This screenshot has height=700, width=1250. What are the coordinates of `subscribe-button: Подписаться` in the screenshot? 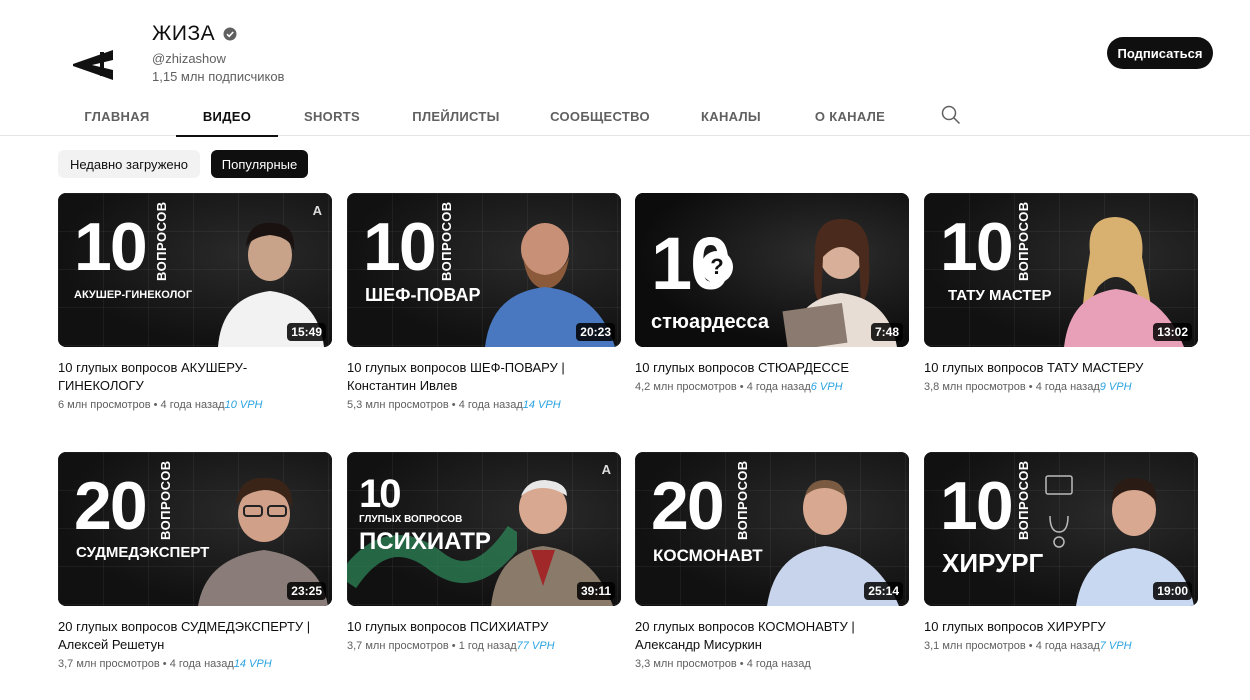 It's located at (1160, 53).